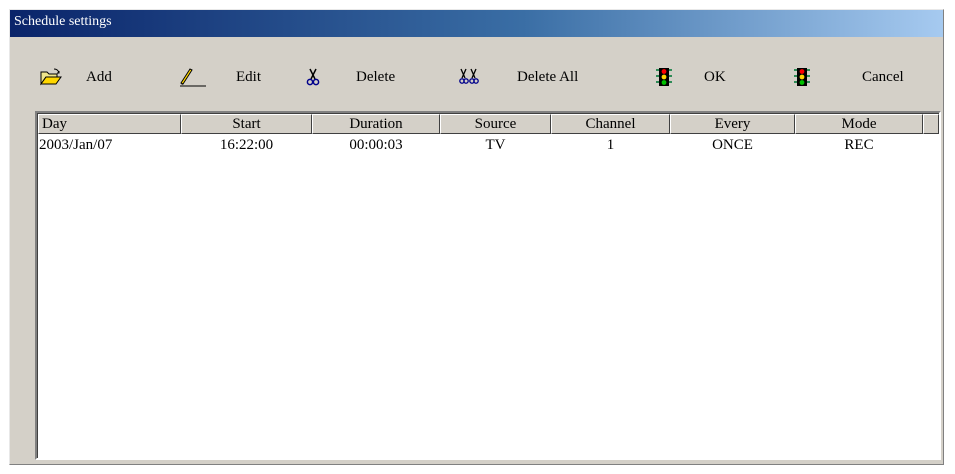 Image resolution: width=955 pixels, height=474 pixels. Describe the element at coordinates (350, 77) in the screenshot. I see `delete-button: Delete` at that location.